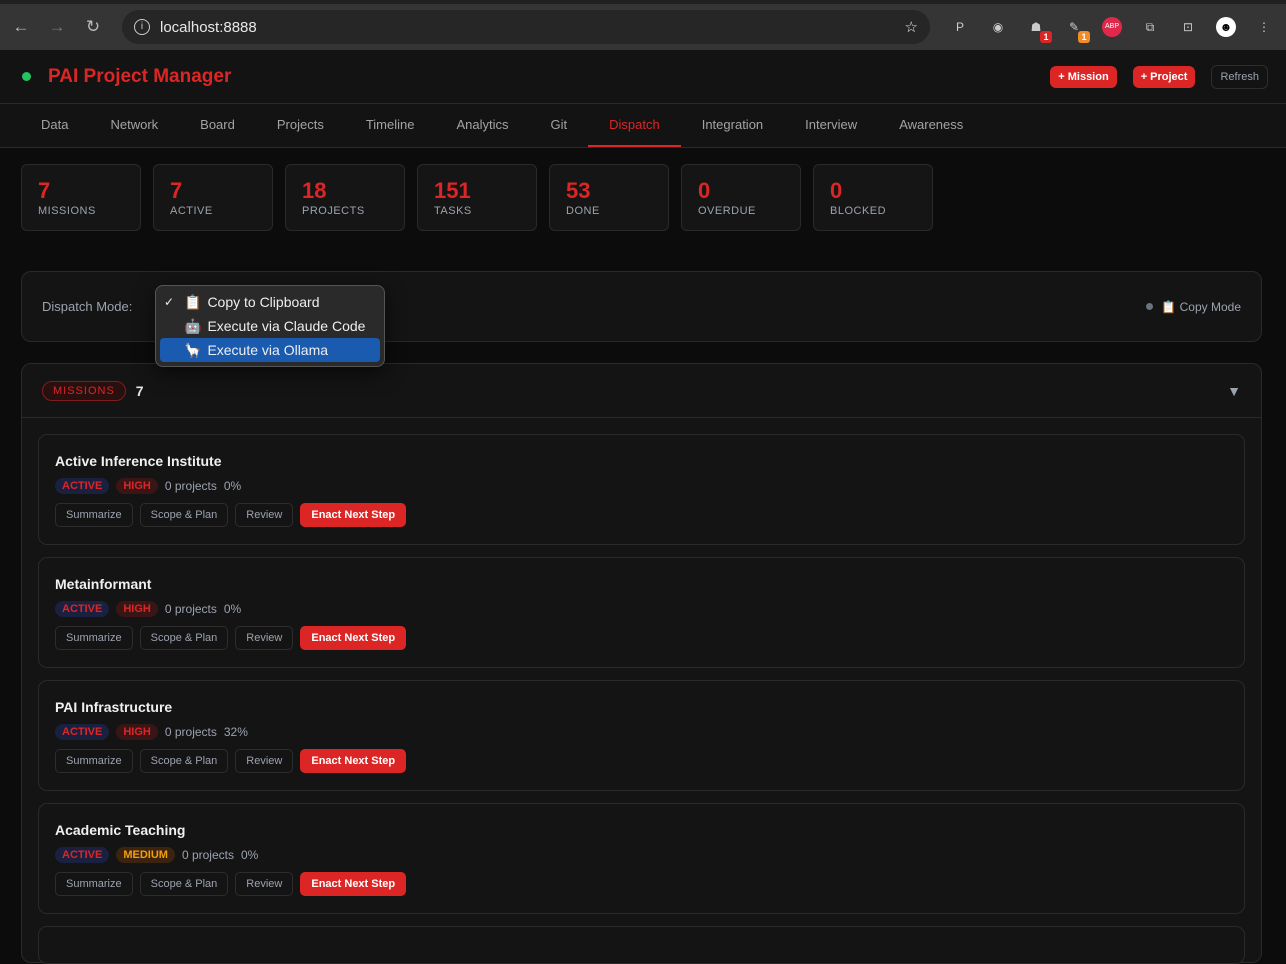 Image resolution: width=1286 pixels, height=964 pixels. I want to click on progress-percent: 32%, so click(235, 732).